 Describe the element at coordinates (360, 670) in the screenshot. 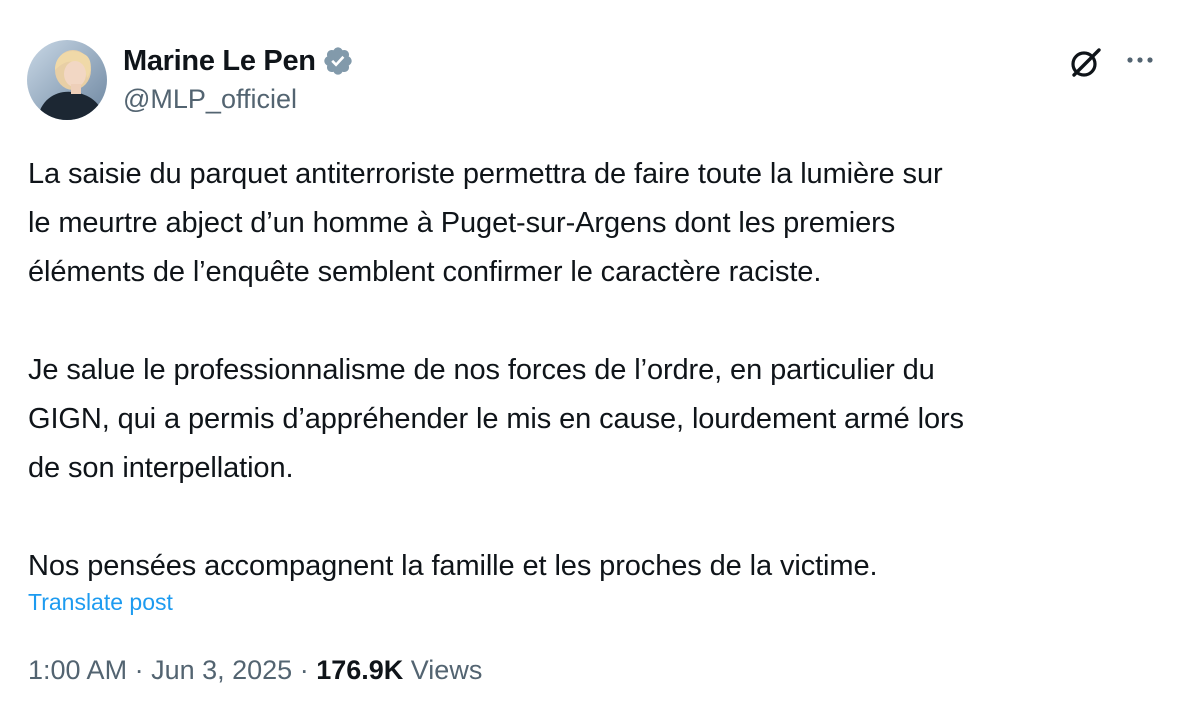

I see `views-count: 176.9K` at that location.